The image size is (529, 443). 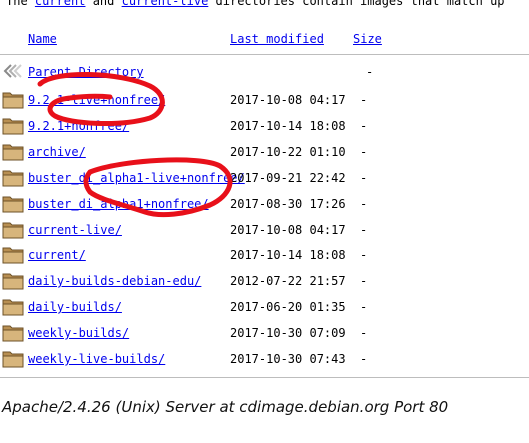 I want to click on directory-link: daily-builds-debian-edu/, so click(x=114, y=281).